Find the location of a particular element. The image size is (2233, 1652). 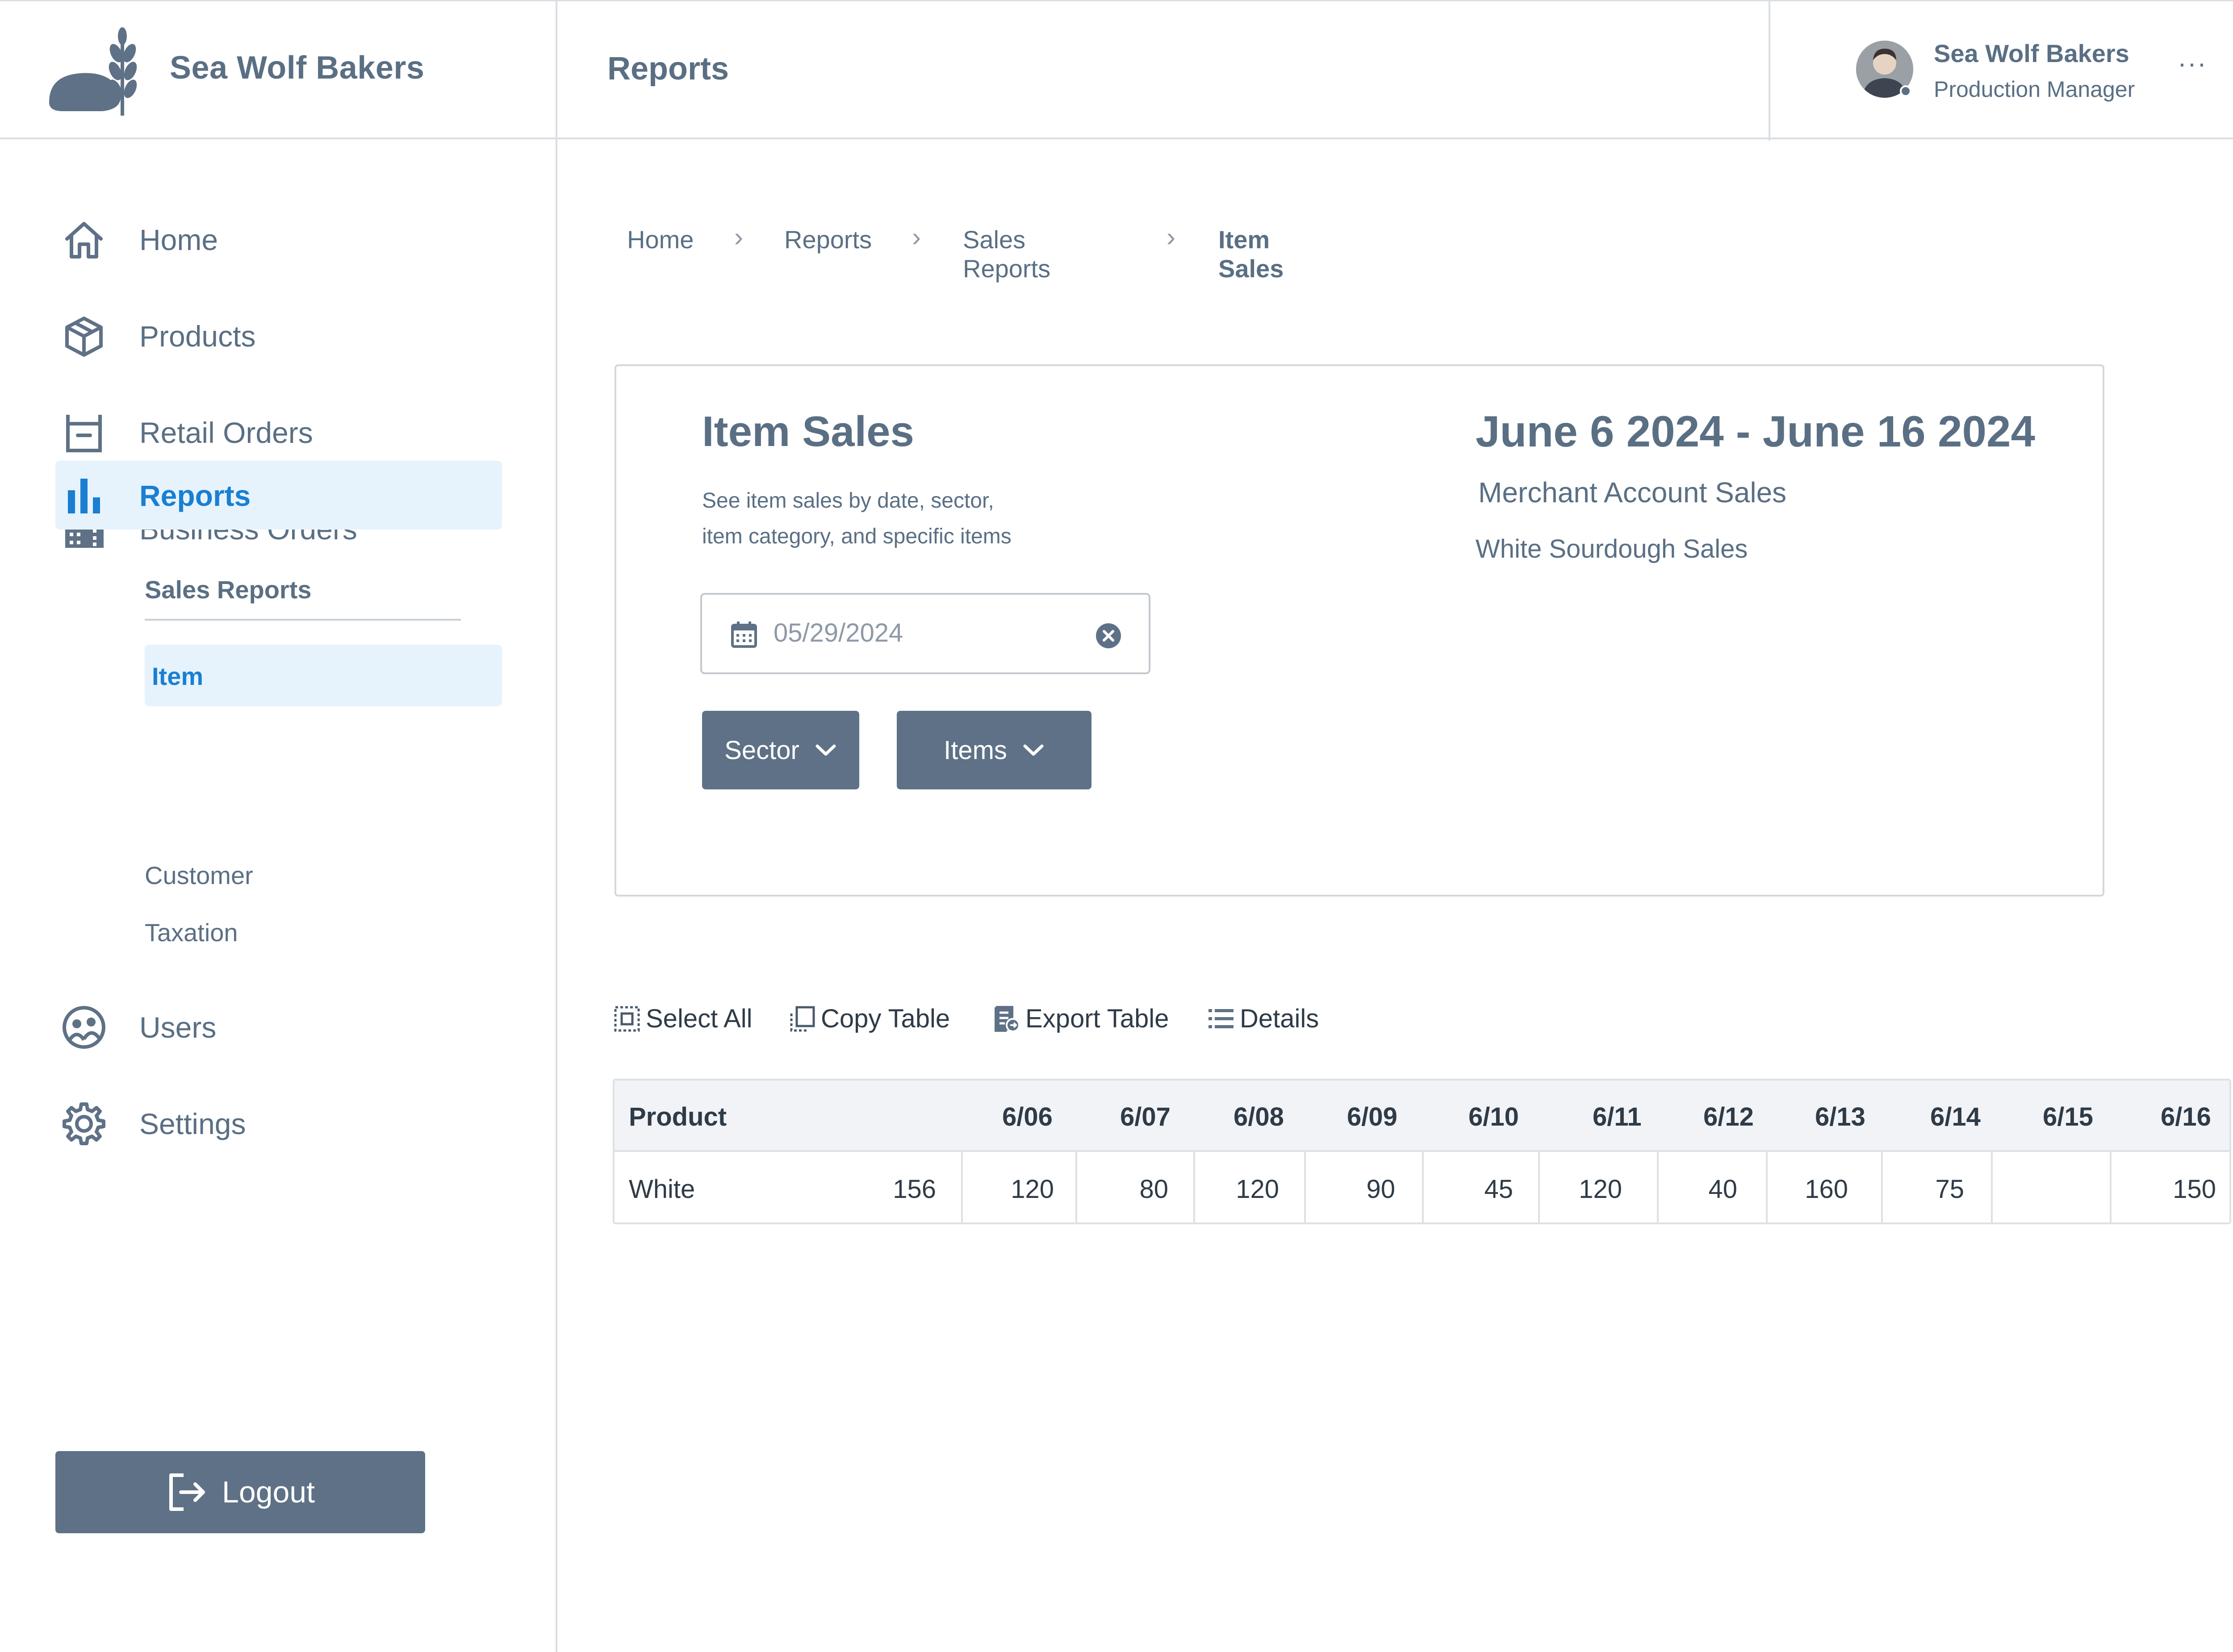

logout-icon is located at coordinates (187, 1492).